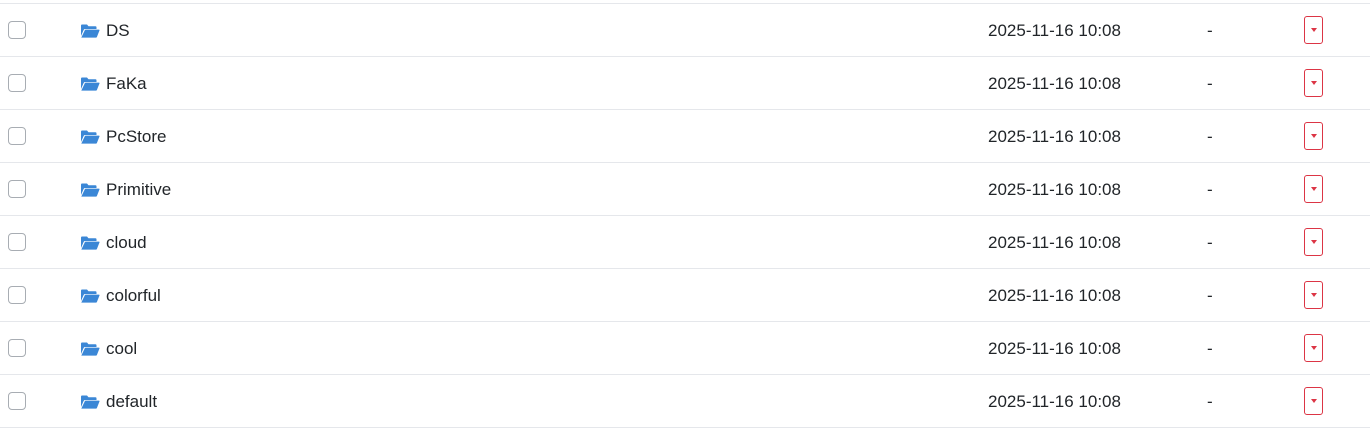 The height and width of the screenshot is (430, 1370). I want to click on folder-link: FaKa, so click(113, 83).